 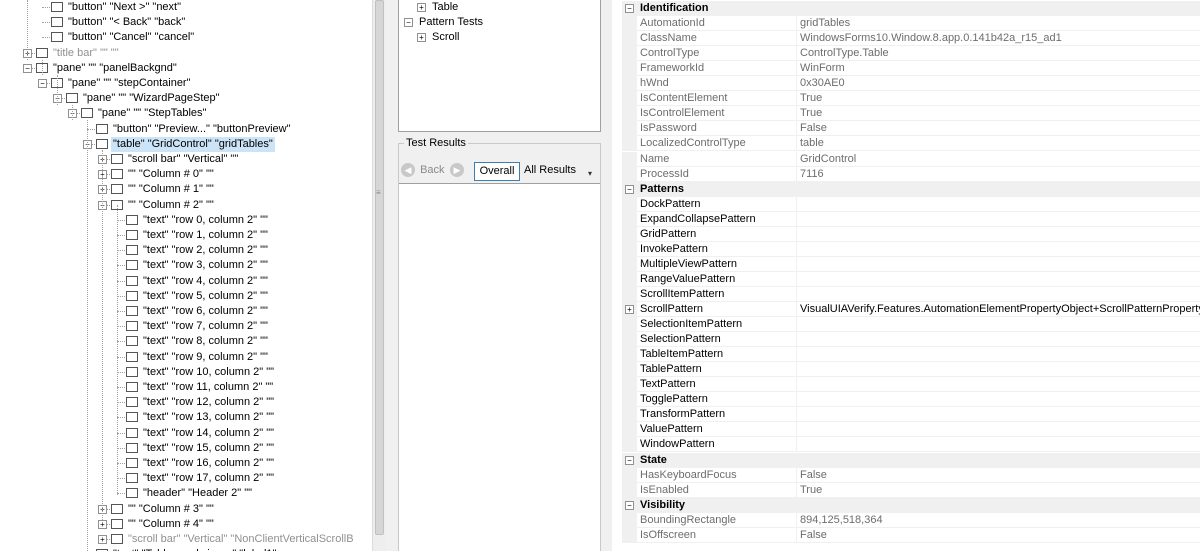 I want to click on property-category: − Identification, so click(x=911, y=8).